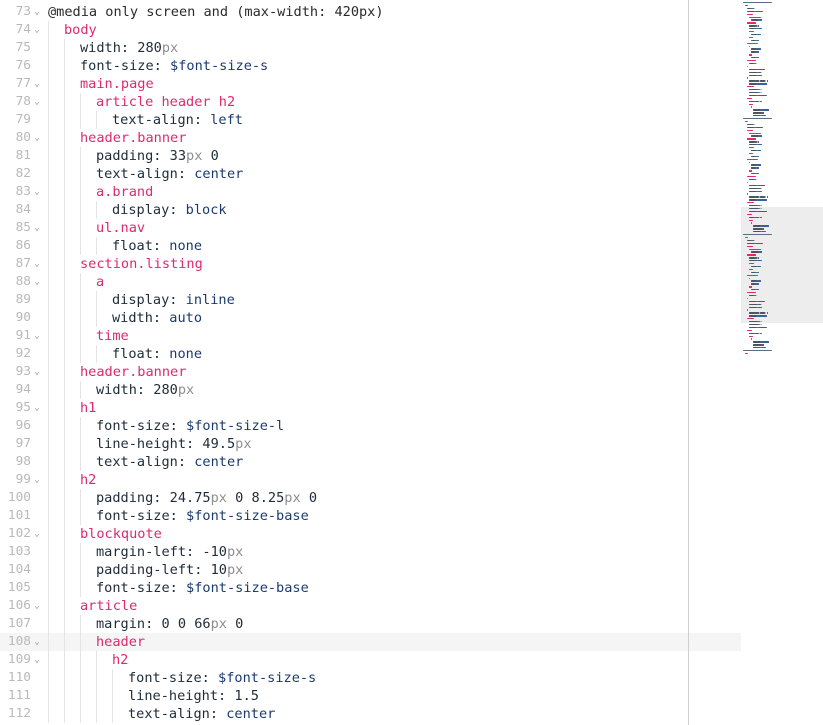  What do you see at coordinates (782, 362) in the screenshot?
I see `minimap` at bounding box center [782, 362].